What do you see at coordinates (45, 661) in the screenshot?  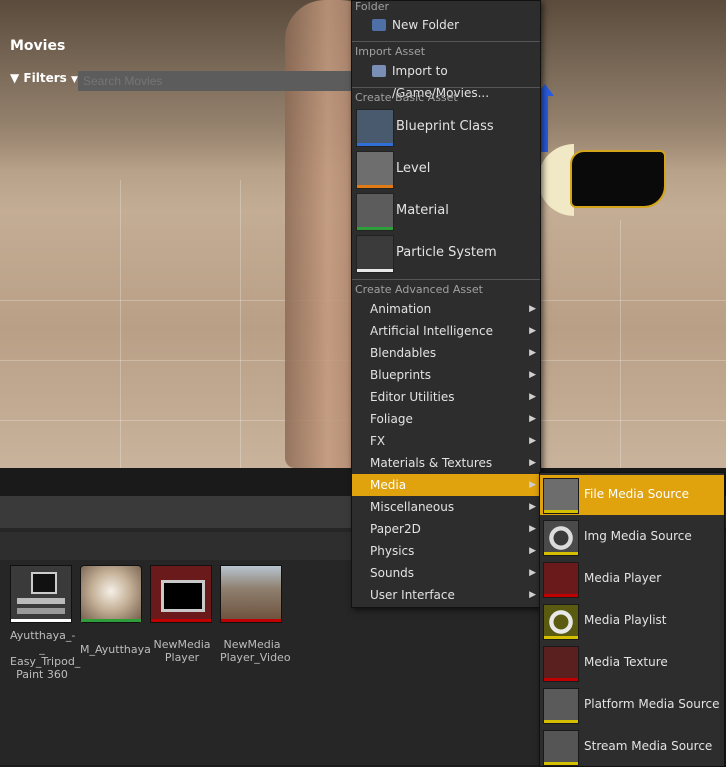 I see `asset-label-line: Easy_Tripod_` at bounding box center [45, 661].